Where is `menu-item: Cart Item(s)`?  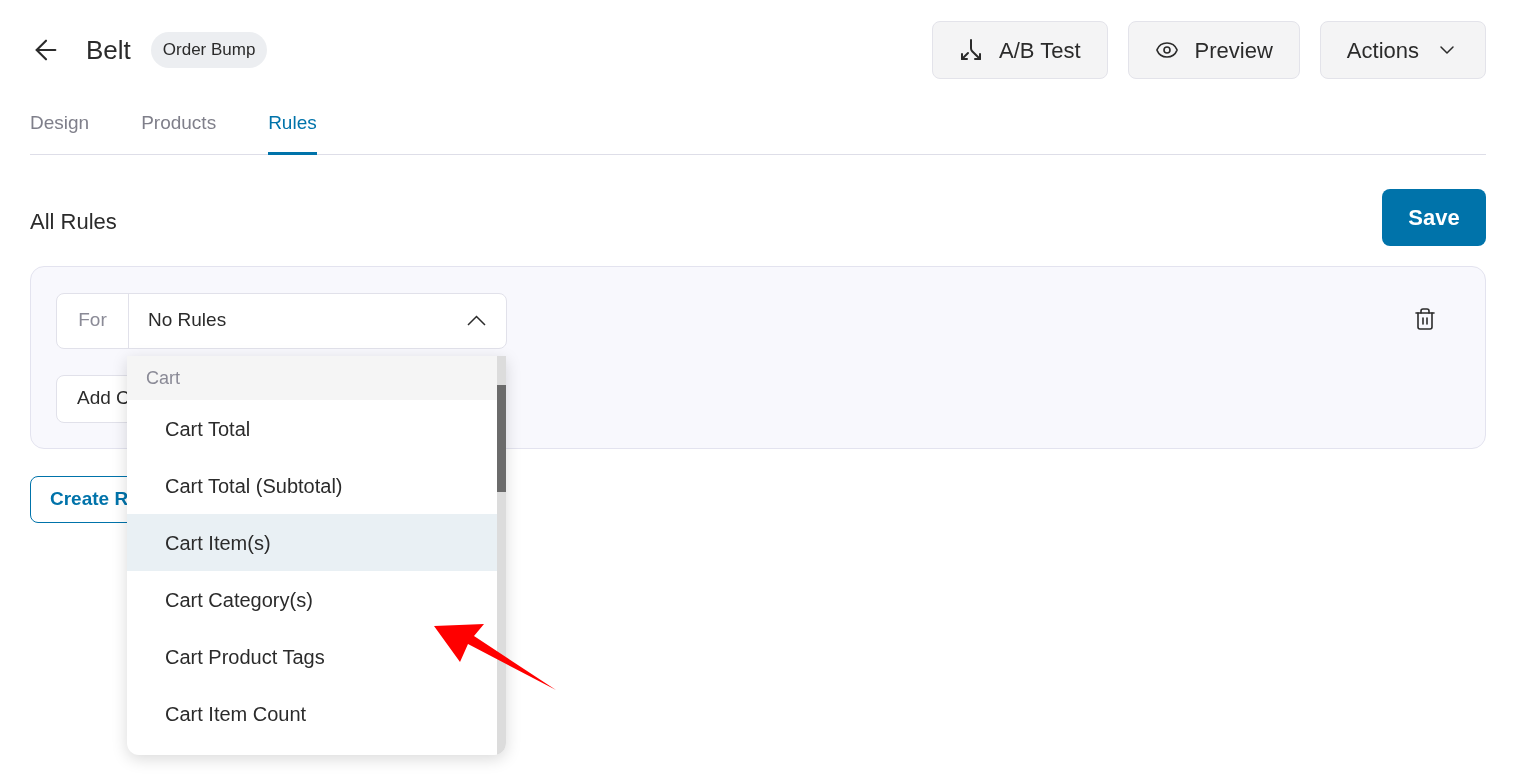
menu-item: Cart Item(s) is located at coordinates (312, 542).